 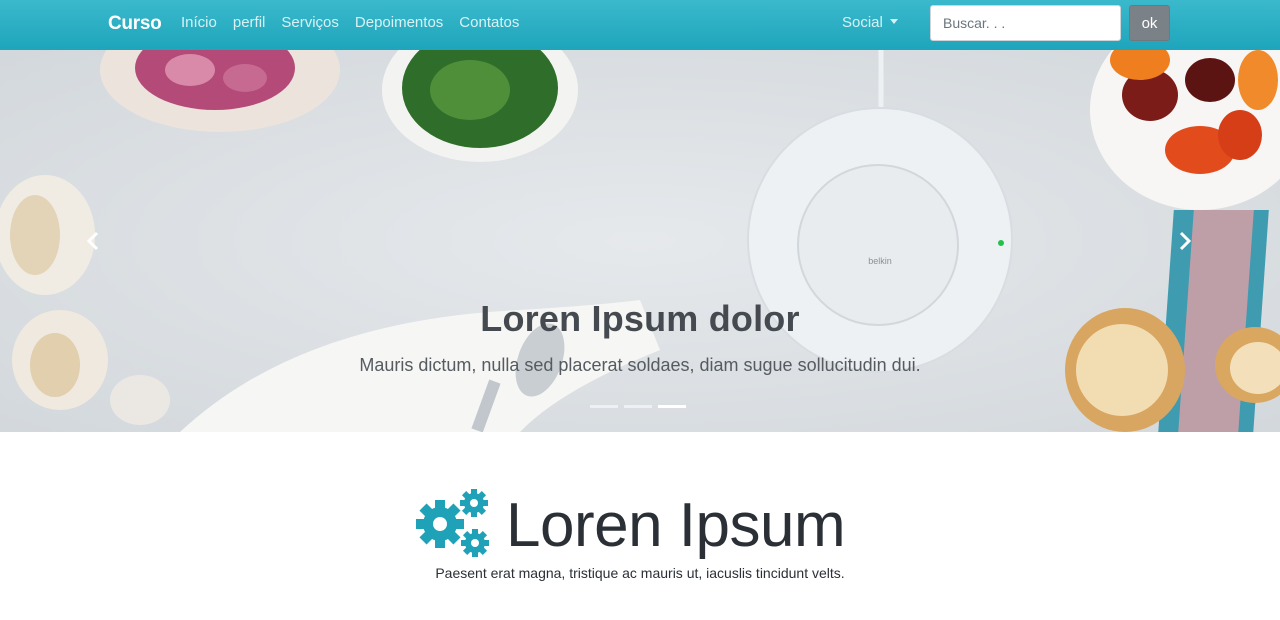 What do you see at coordinates (1149, 23) in the screenshot?
I see `search-button: ok` at bounding box center [1149, 23].